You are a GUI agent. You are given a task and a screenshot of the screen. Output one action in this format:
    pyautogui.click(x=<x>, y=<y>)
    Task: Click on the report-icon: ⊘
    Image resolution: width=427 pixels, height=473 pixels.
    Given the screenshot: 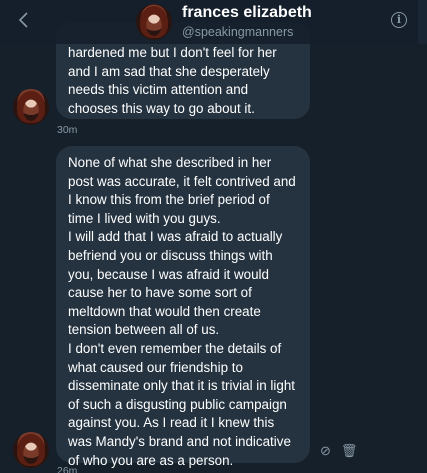 What is the action you would take?
    pyautogui.click(x=325, y=450)
    